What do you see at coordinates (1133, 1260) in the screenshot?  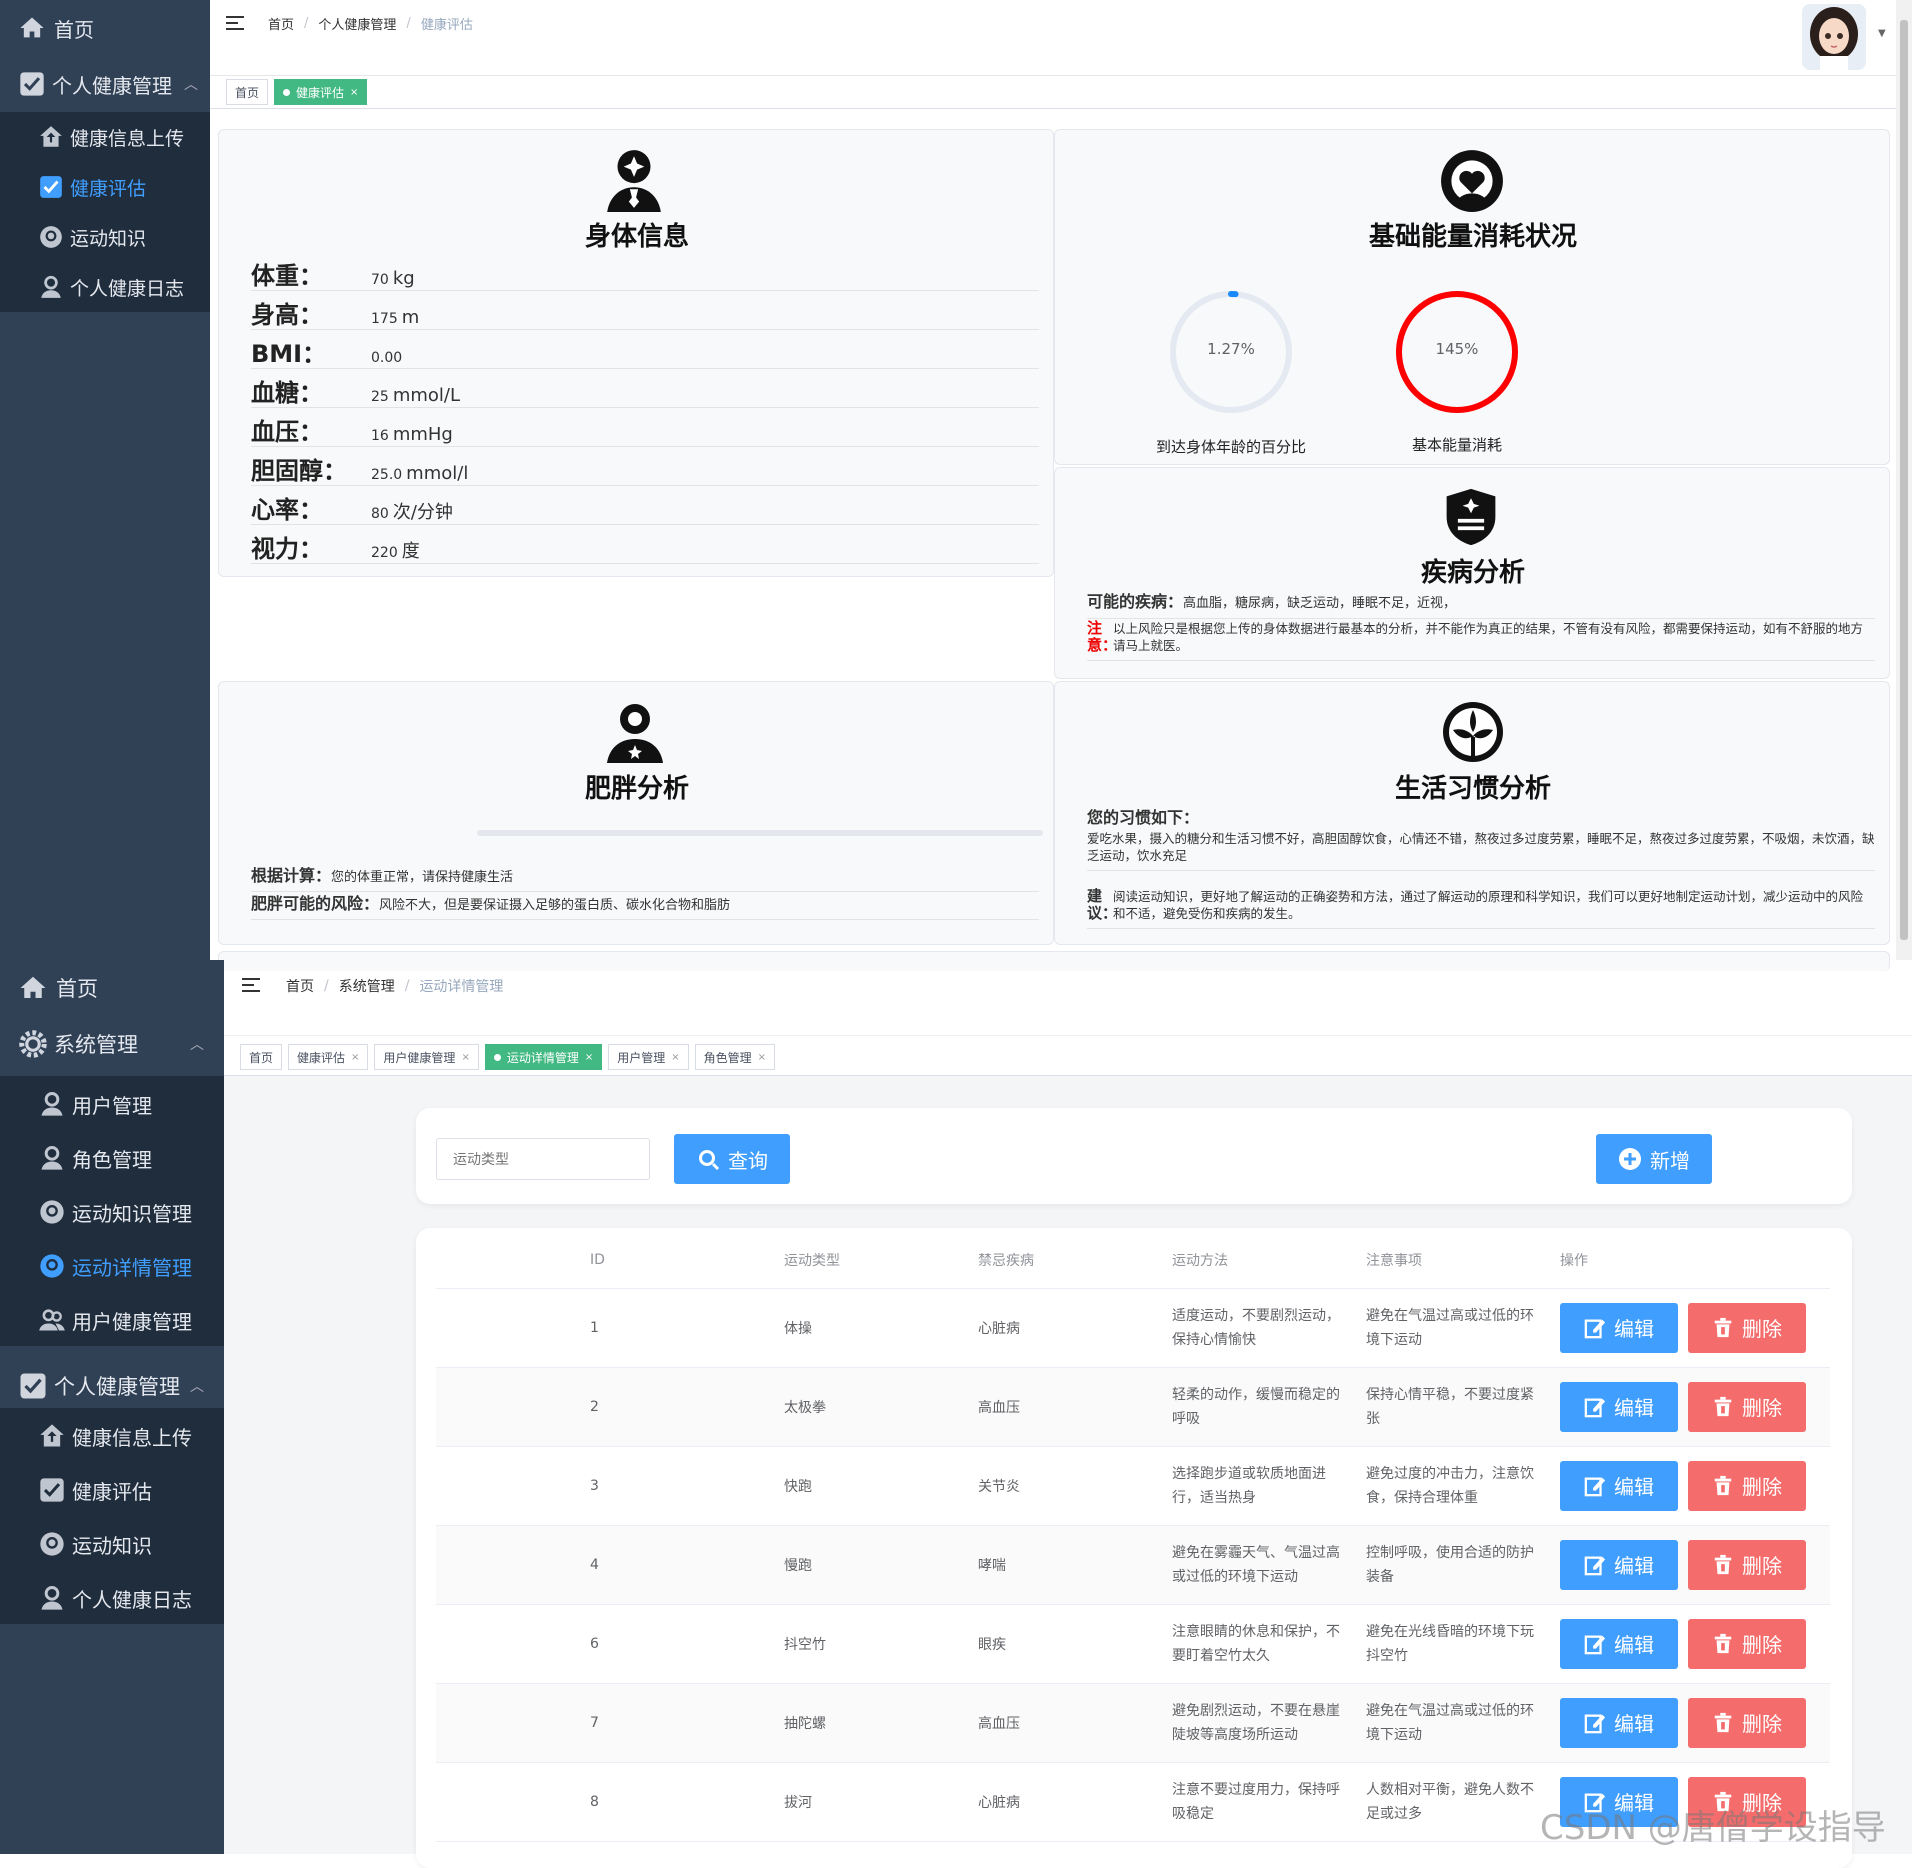 I see `table-header: ID 运动类型 禁忌疾病 运动方法 注意事项 操作` at bounding box center [1133, 1260].